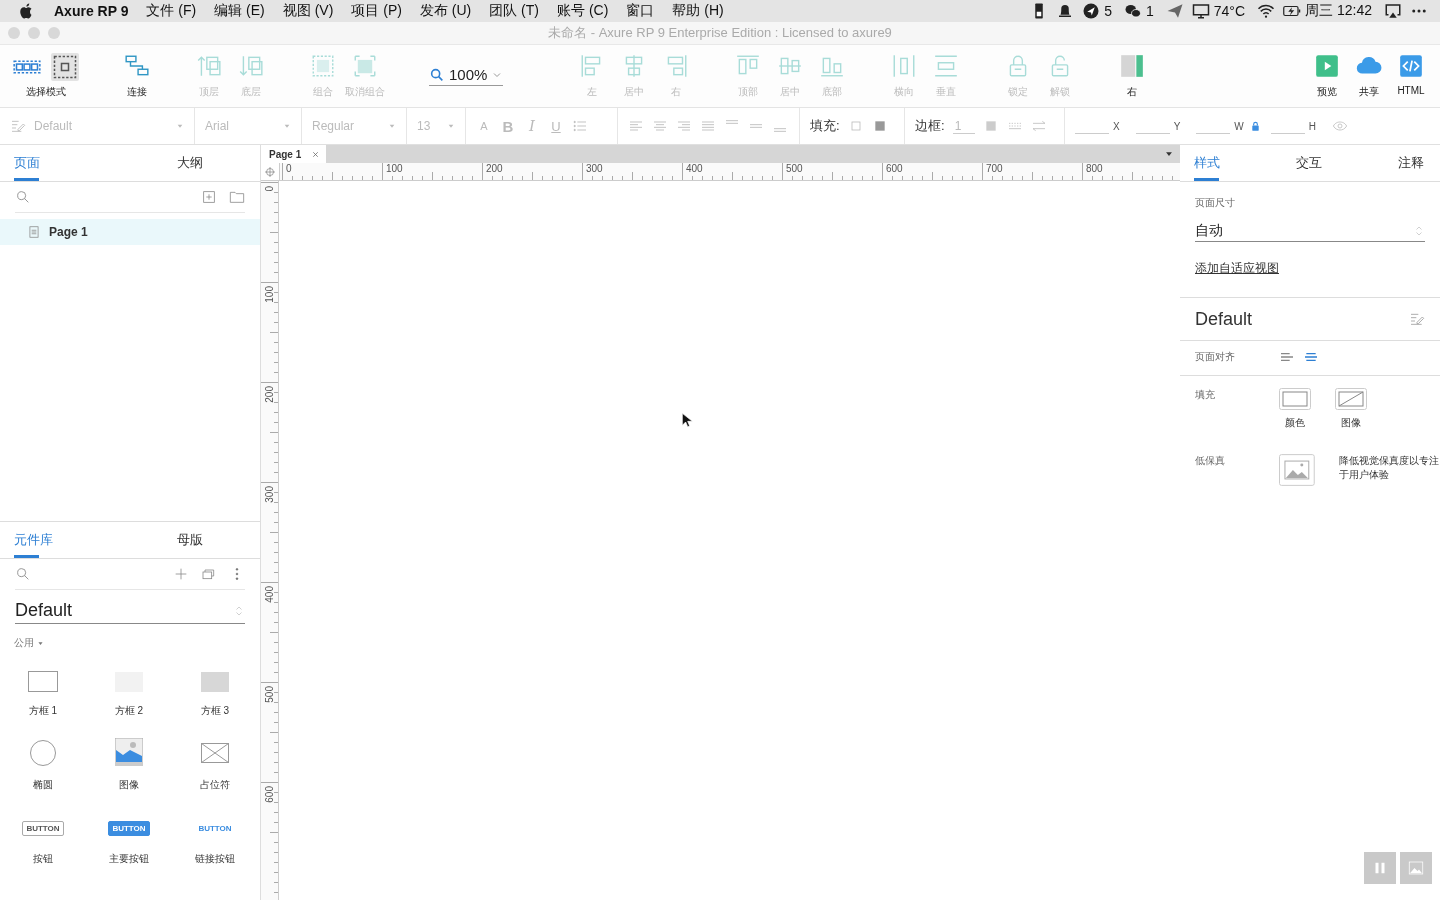  What do you see at coordinates (40, 643) in the screenshot?
I see `caret-icon` at bounding box center [40, 643].